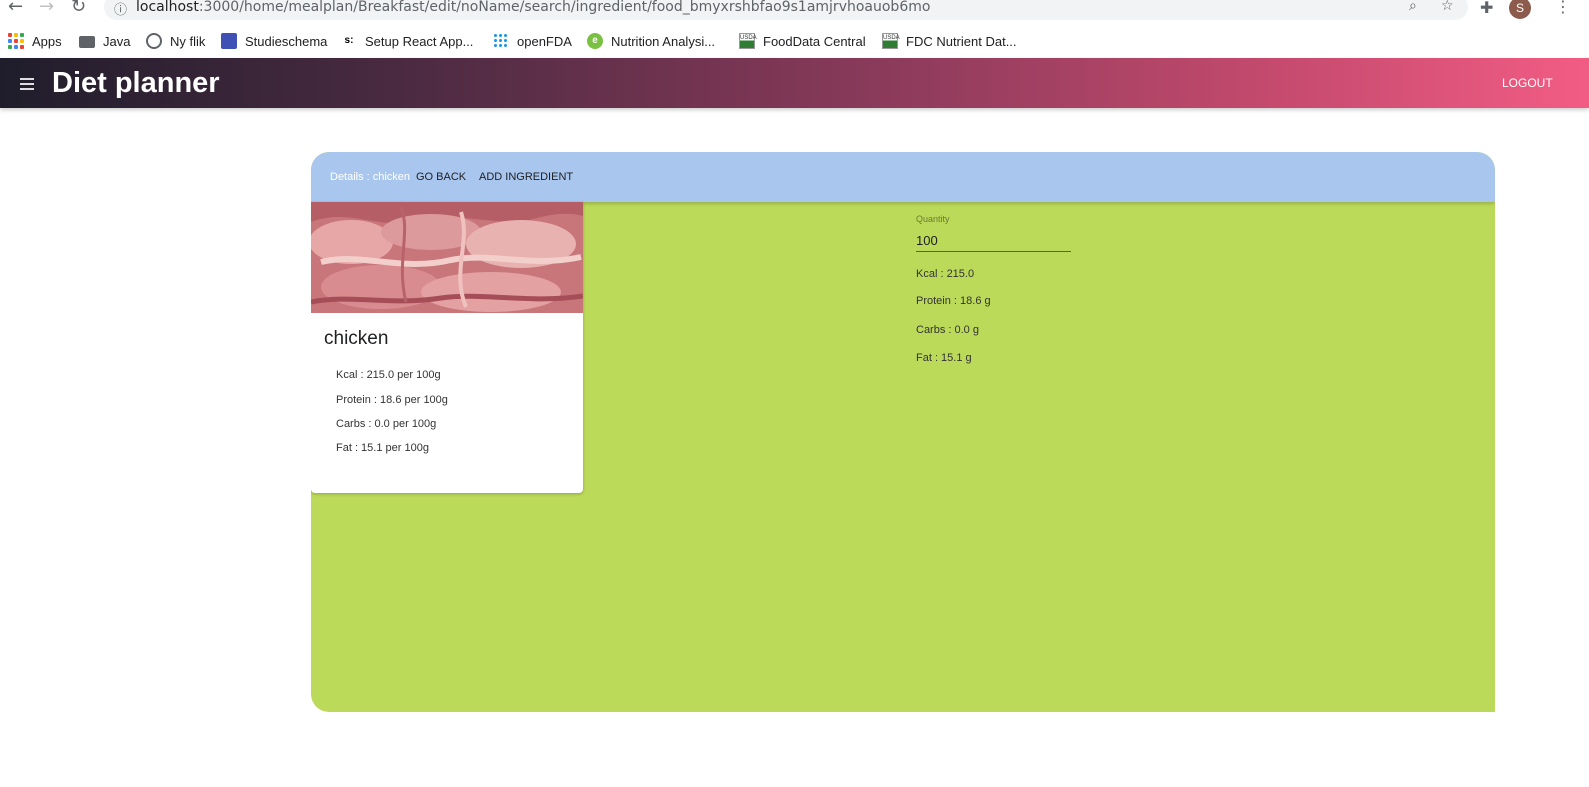  Describe the element at coordinates (120, 9) in the screenshot. I see `info-icon: ⓘ` at that location.